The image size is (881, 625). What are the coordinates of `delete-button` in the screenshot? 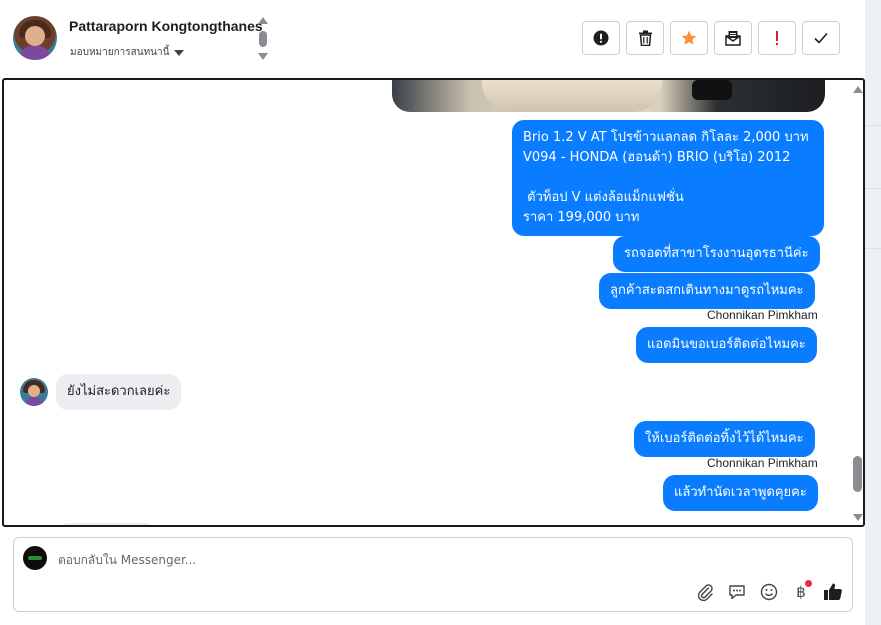 It's located at (645, 38).